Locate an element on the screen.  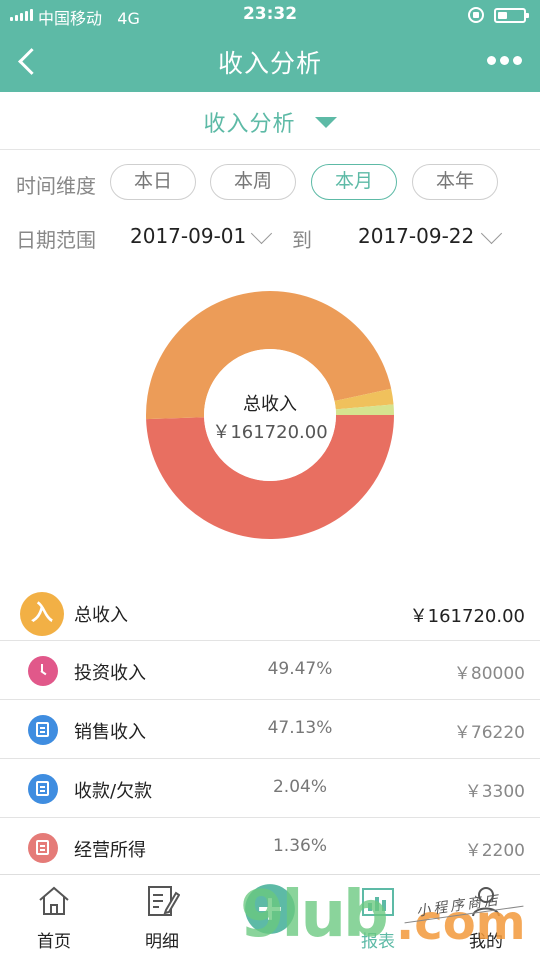
list-item: 收款/欠款 2.04% ￥3300 is located at coordinates (270, 788).